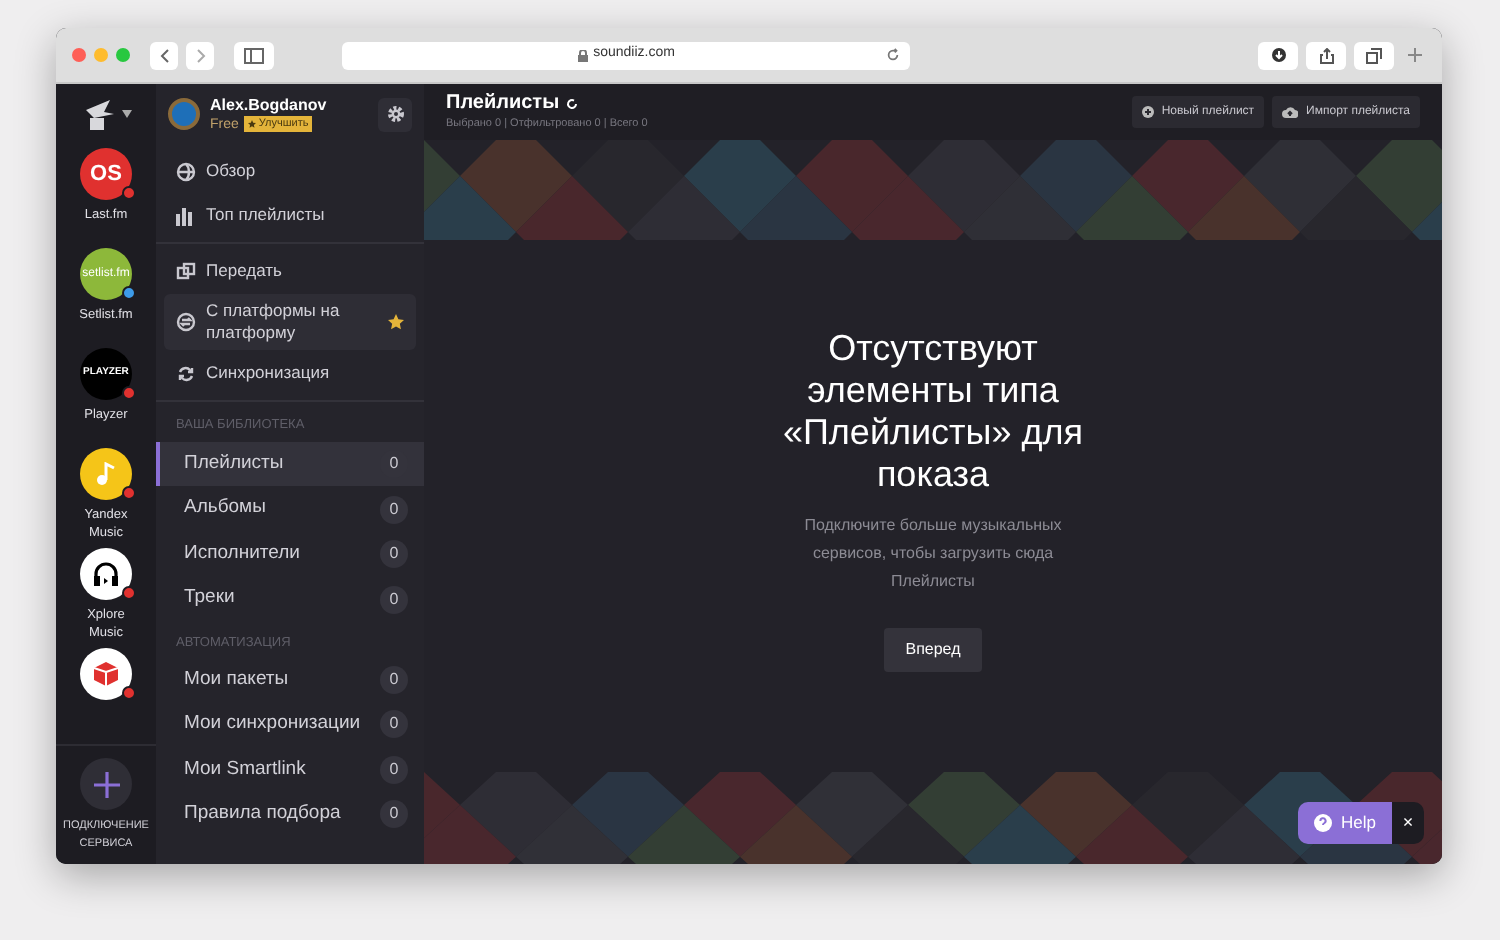 The height and width of the screenshot is (940, 1500). I want to click on sidebar-icon, so click(254, 55).